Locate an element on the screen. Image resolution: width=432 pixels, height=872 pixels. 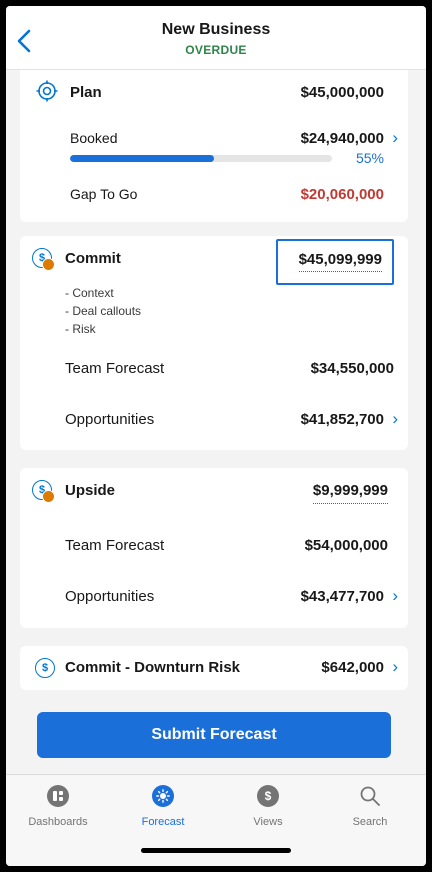
dashboards-icon is located at coordinates (58, 796).